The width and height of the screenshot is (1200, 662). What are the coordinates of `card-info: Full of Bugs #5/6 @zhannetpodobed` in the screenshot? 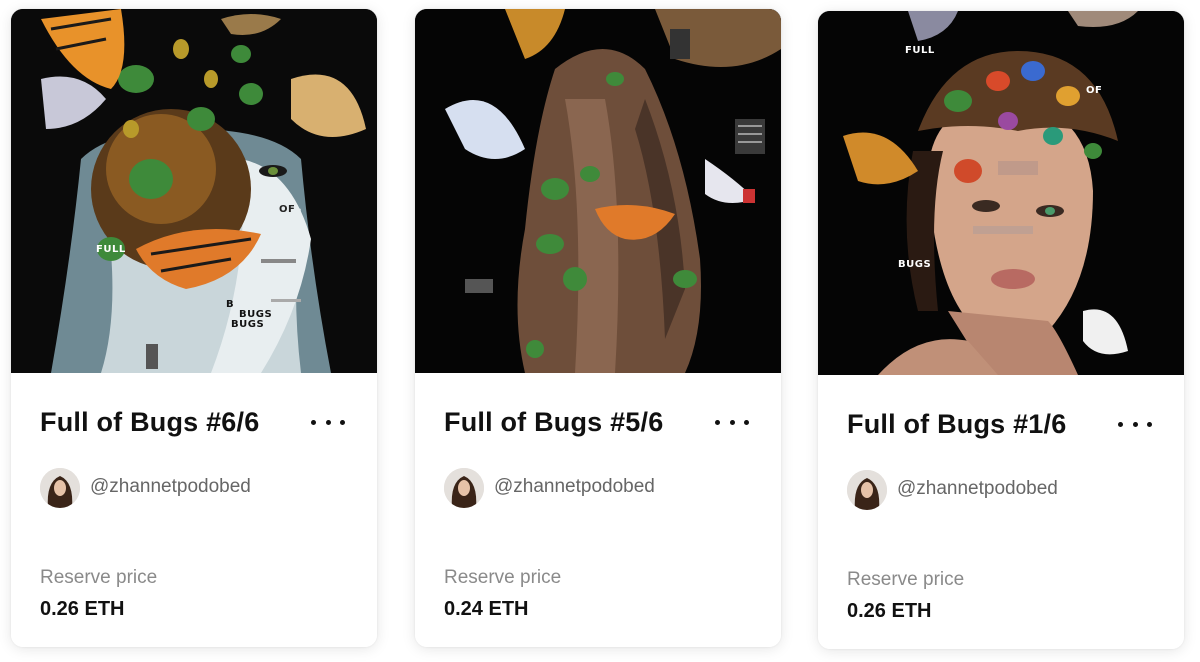 It's located at (598, 454).